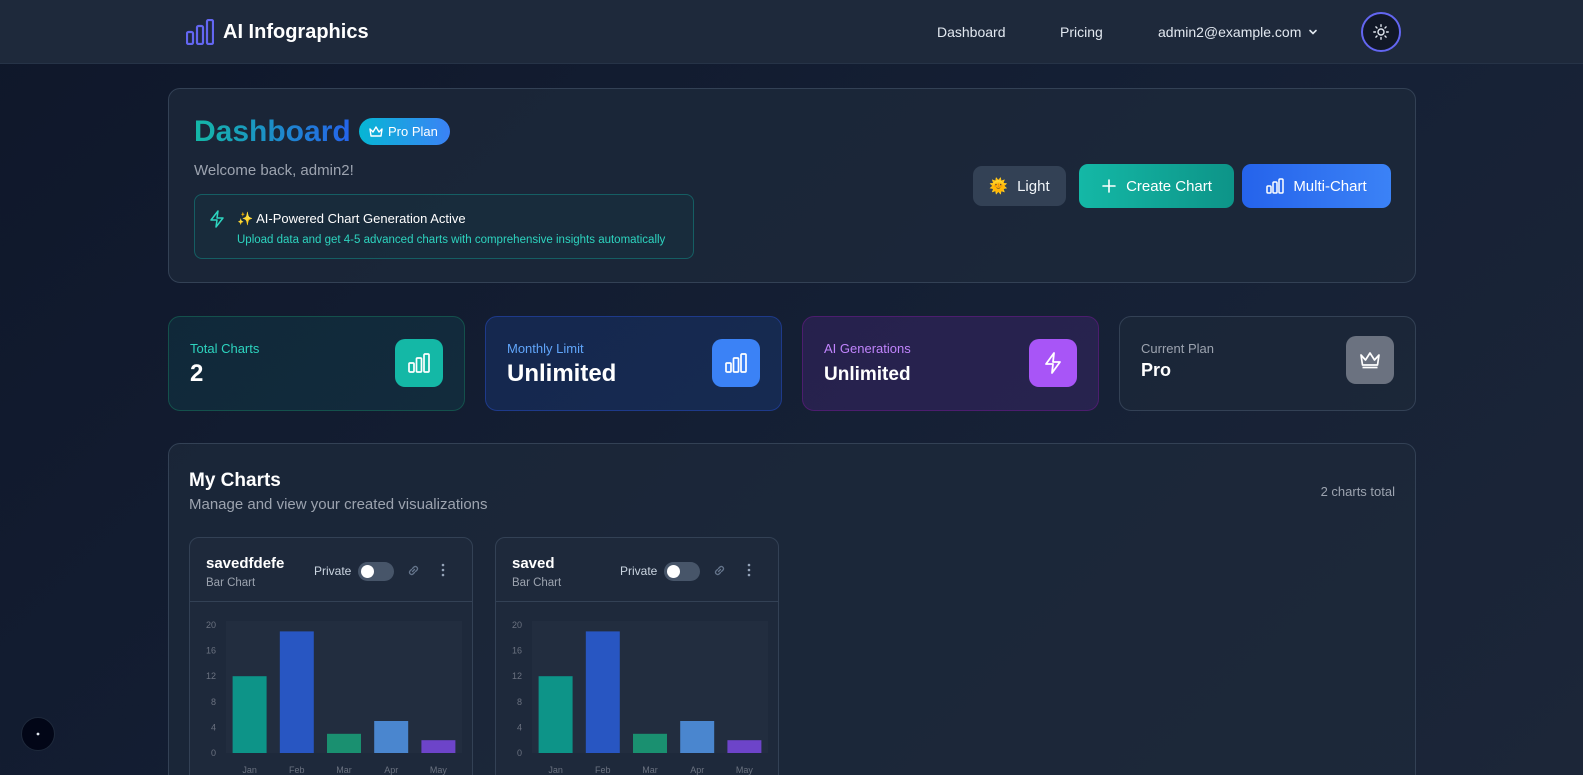  I want to click on help-chat-button, so click(38, 734).